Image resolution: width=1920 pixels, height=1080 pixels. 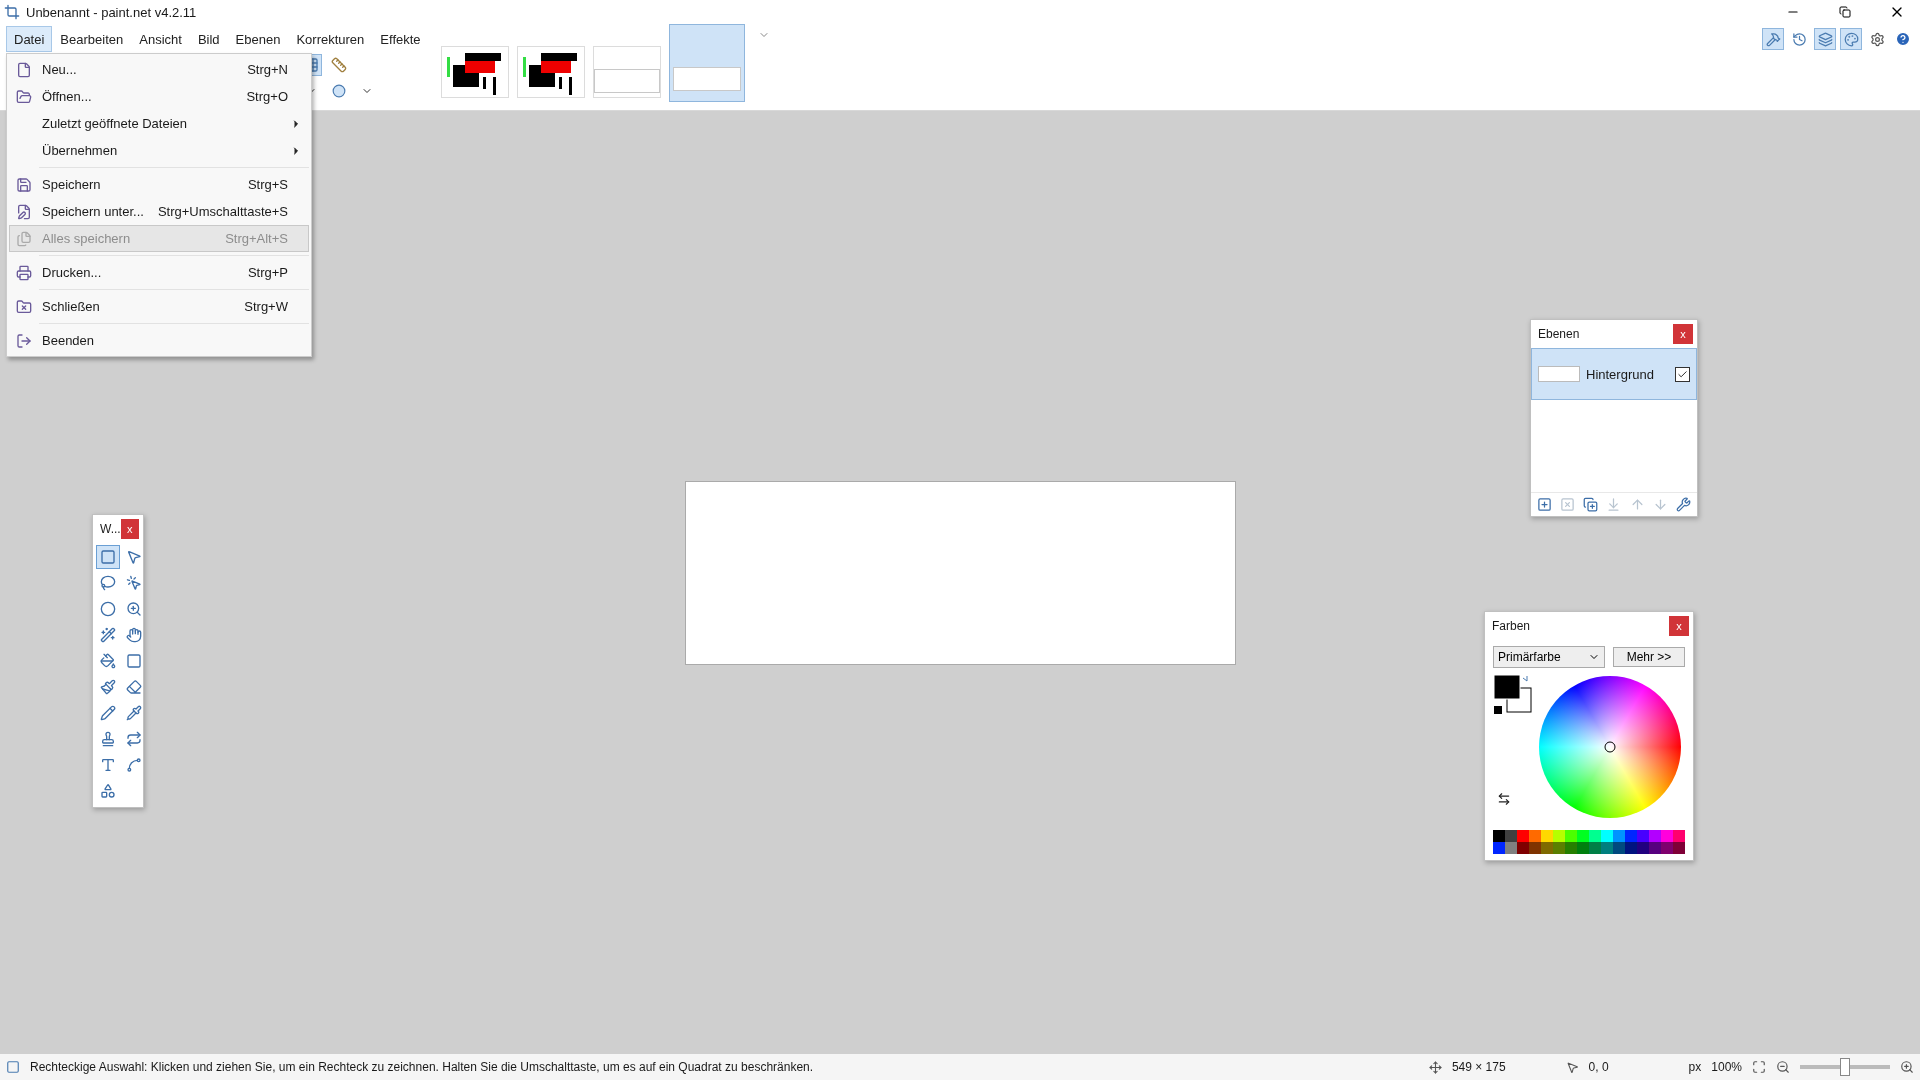 What do you see at coordinates (1435, 1067) in the screenshot?
I see `selection-size-icon` at bounding box center [1435, 1067].